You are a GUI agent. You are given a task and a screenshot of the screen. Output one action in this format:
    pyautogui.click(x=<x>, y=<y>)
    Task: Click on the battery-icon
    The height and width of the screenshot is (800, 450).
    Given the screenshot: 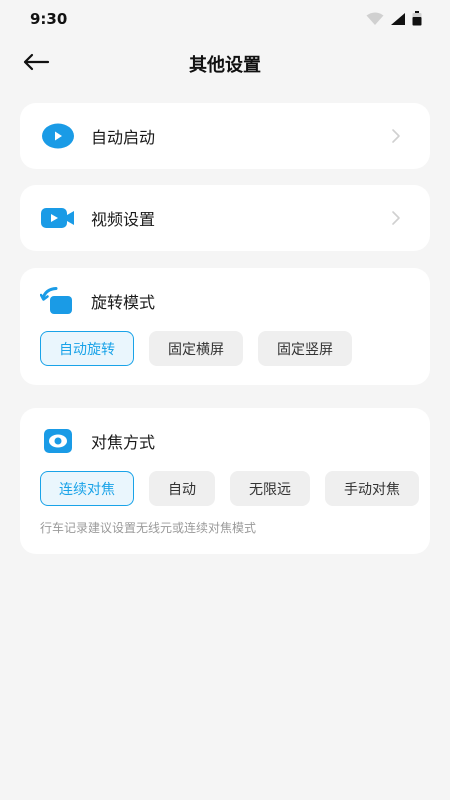 What is the action you would take?
    pyautogui.click(x=417, y=18)
    